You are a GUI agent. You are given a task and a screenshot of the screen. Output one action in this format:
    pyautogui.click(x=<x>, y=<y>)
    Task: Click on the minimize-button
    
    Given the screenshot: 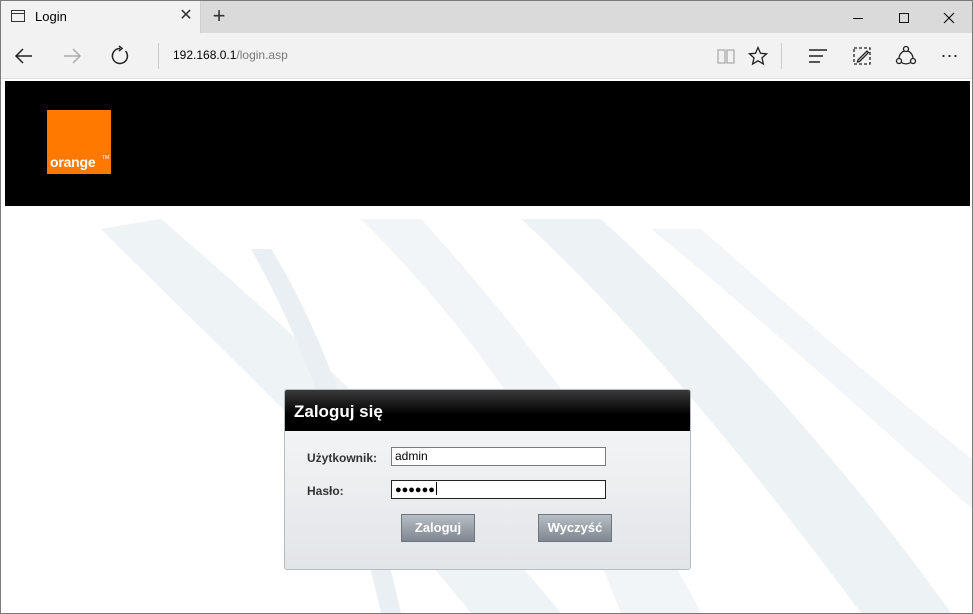 What is the action you would take?
    pyautogui.click(x=858, y=17)
    